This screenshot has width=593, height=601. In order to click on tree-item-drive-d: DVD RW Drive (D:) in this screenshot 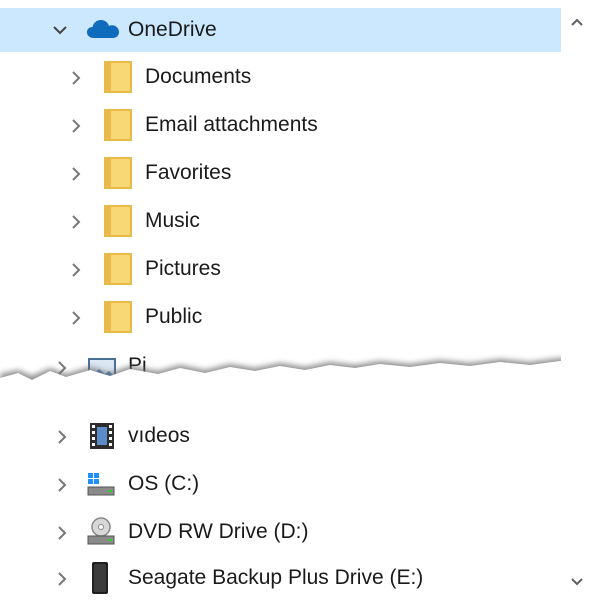, I will do `click(280, 532)`.